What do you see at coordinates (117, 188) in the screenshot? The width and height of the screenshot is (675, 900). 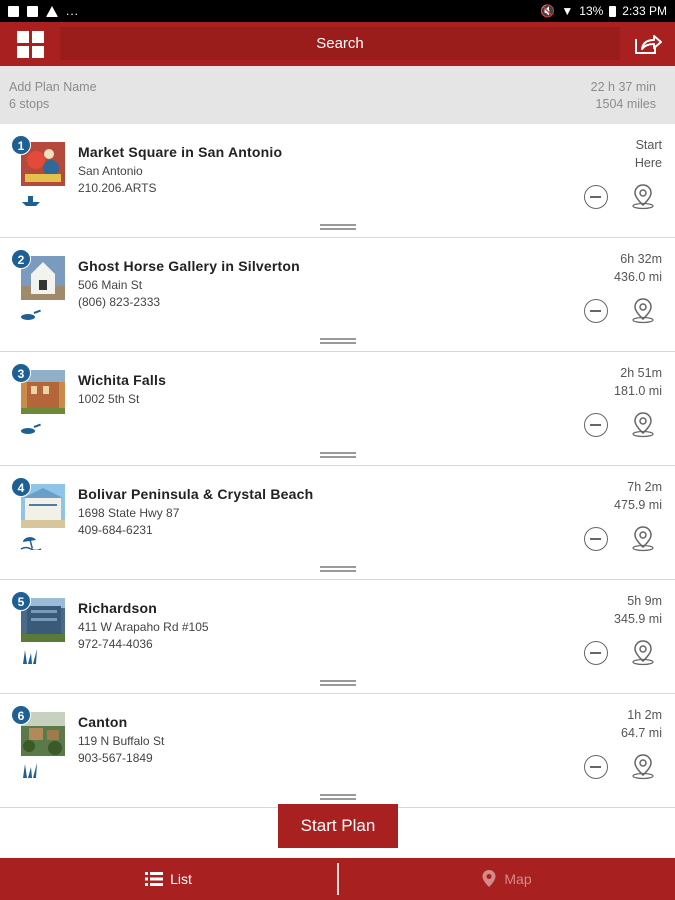 I see `stop-phone: 210.206.ARTS` at bounding box center [117, 188].